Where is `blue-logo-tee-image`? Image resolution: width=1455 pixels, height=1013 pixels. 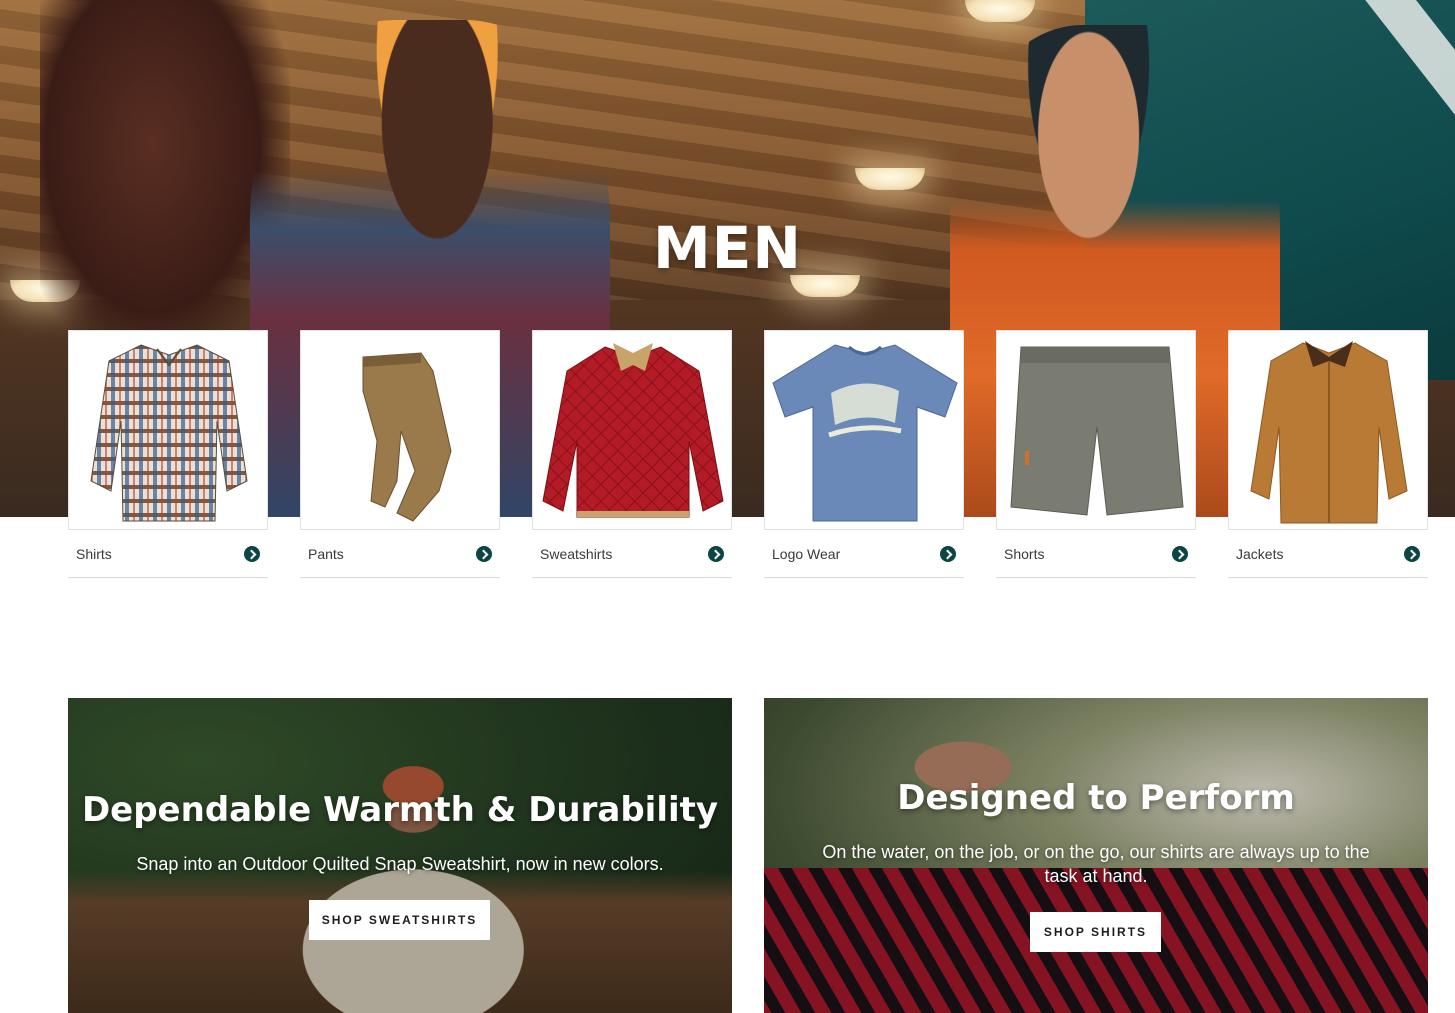
blue-logo-tee-image is located at coordinates (864, 430).